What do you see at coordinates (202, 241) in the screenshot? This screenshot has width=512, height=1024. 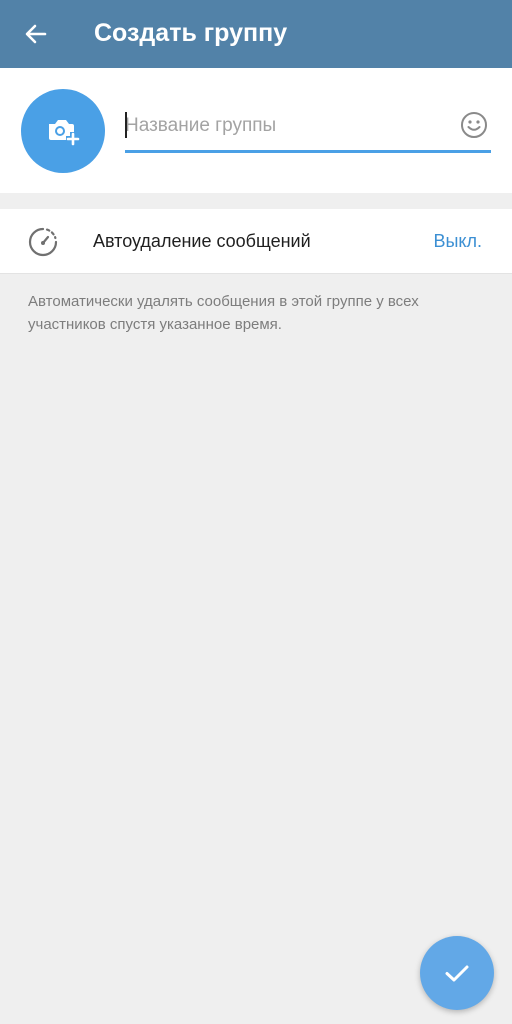 I see `auto-delete-label: Автоудаление сообщений` at bounding box center [202, 241].